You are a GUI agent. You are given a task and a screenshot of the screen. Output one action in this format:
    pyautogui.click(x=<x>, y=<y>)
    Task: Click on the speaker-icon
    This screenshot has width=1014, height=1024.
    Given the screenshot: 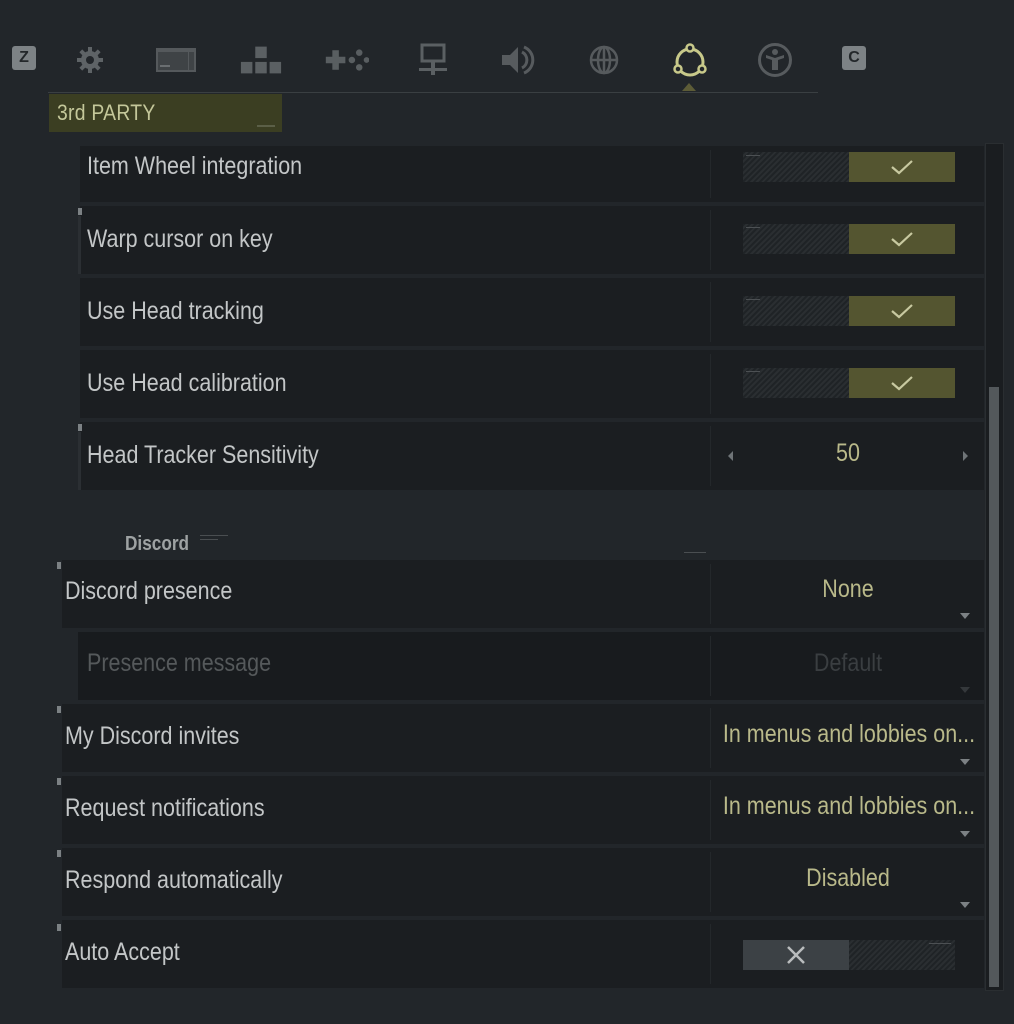 What is the action you would take?
    pyautogui.click(x=518, y=60)
    